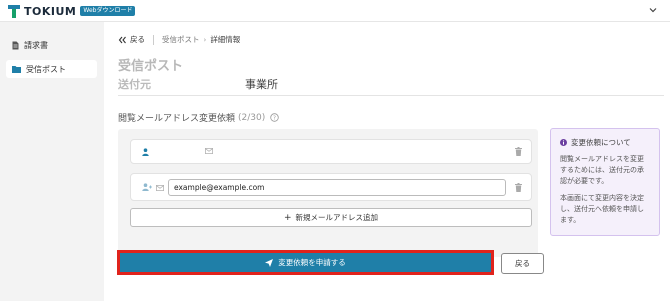  Describe the element at coordinates (563, 142) in the screenshot. I see `info-circle-icon` at that location.